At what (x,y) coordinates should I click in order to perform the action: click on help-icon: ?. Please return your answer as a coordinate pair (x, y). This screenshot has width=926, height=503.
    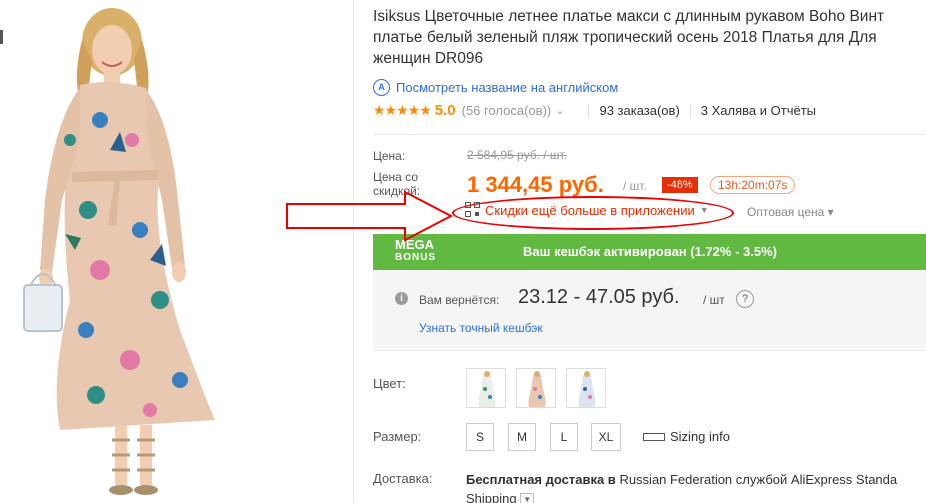
    Looking at the image, I should click on (745, 299).